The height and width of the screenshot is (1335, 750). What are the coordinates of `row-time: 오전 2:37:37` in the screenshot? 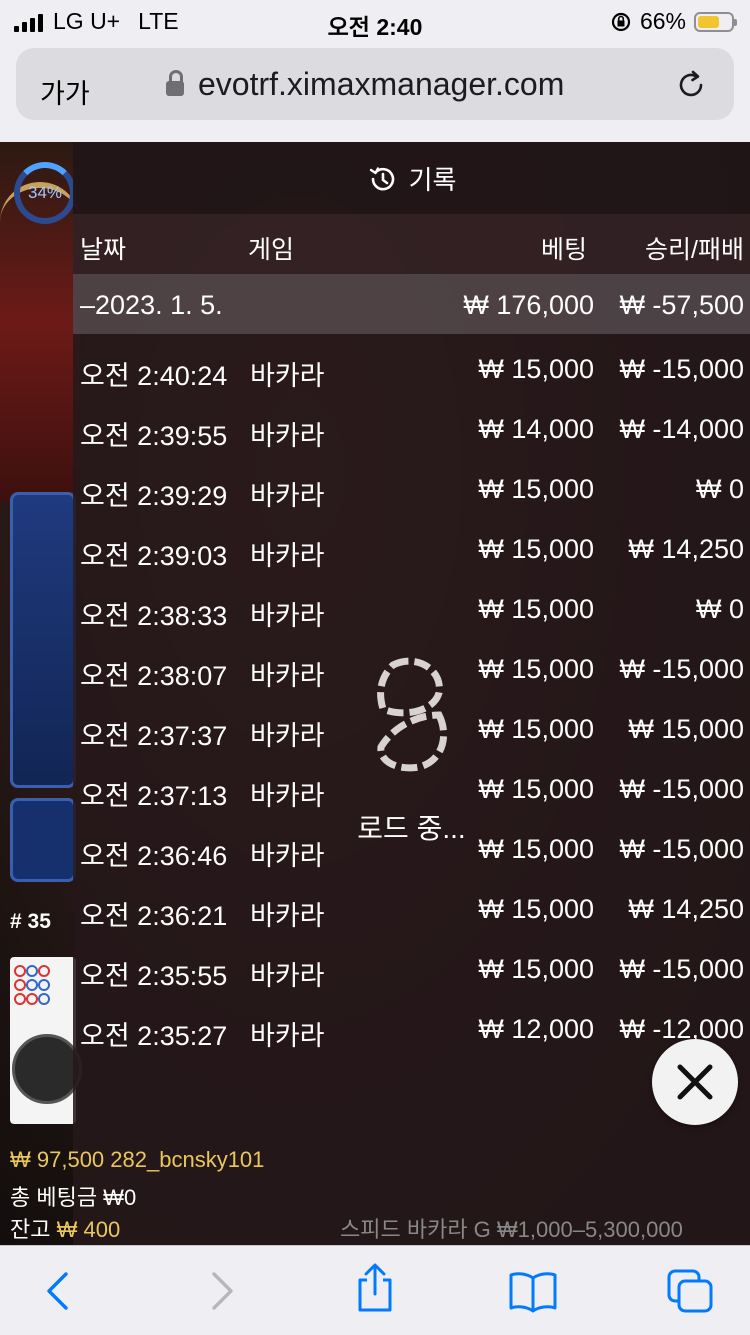 It's located at (154, 736).